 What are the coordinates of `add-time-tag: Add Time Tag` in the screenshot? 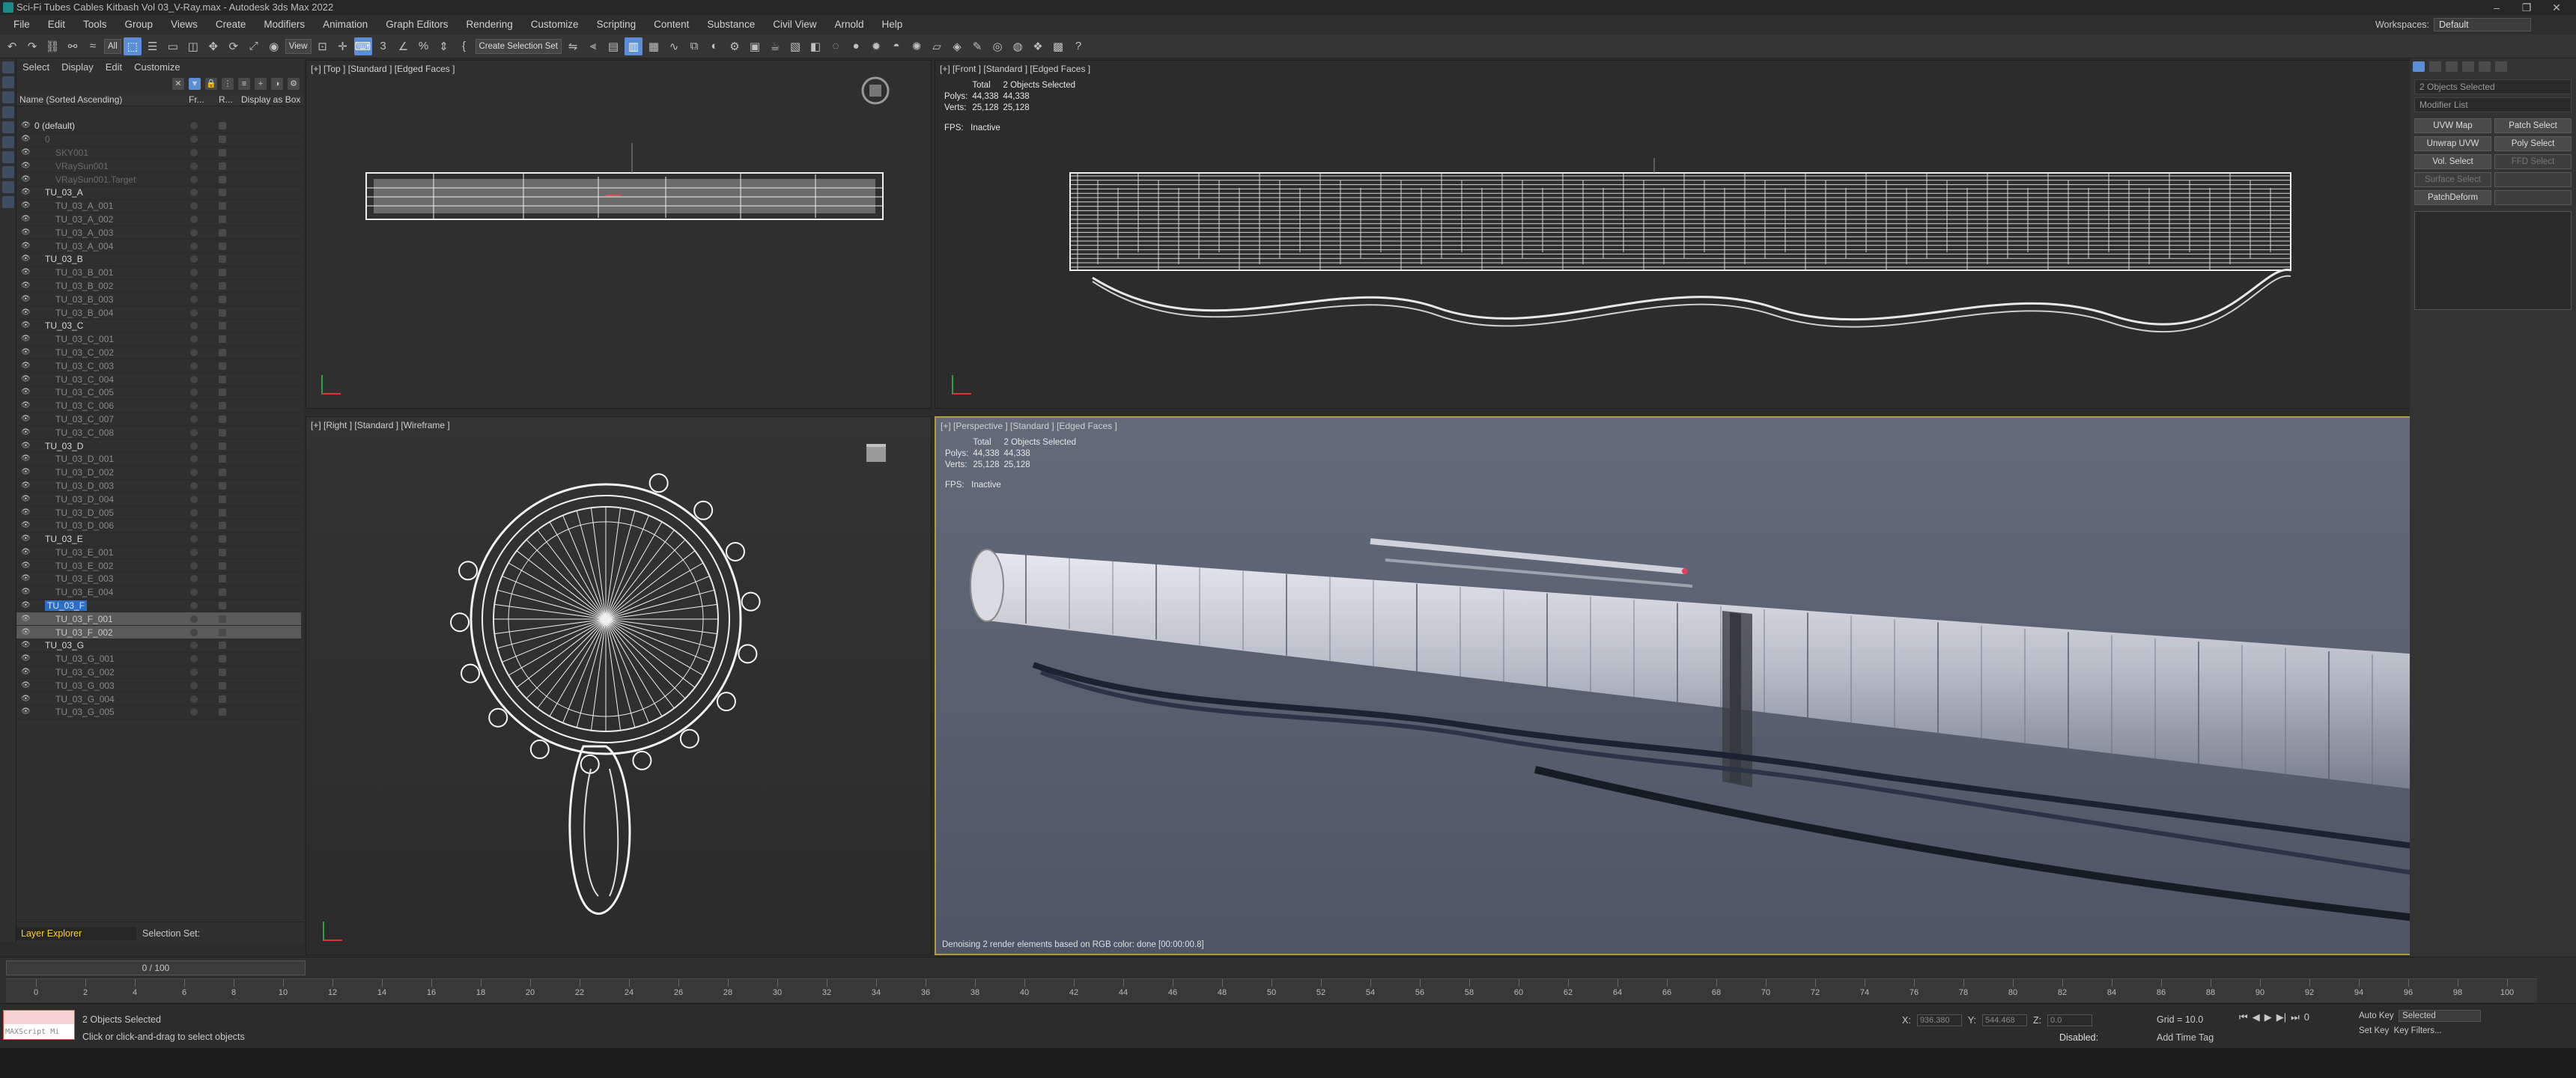 It's located at (2185, 1037).